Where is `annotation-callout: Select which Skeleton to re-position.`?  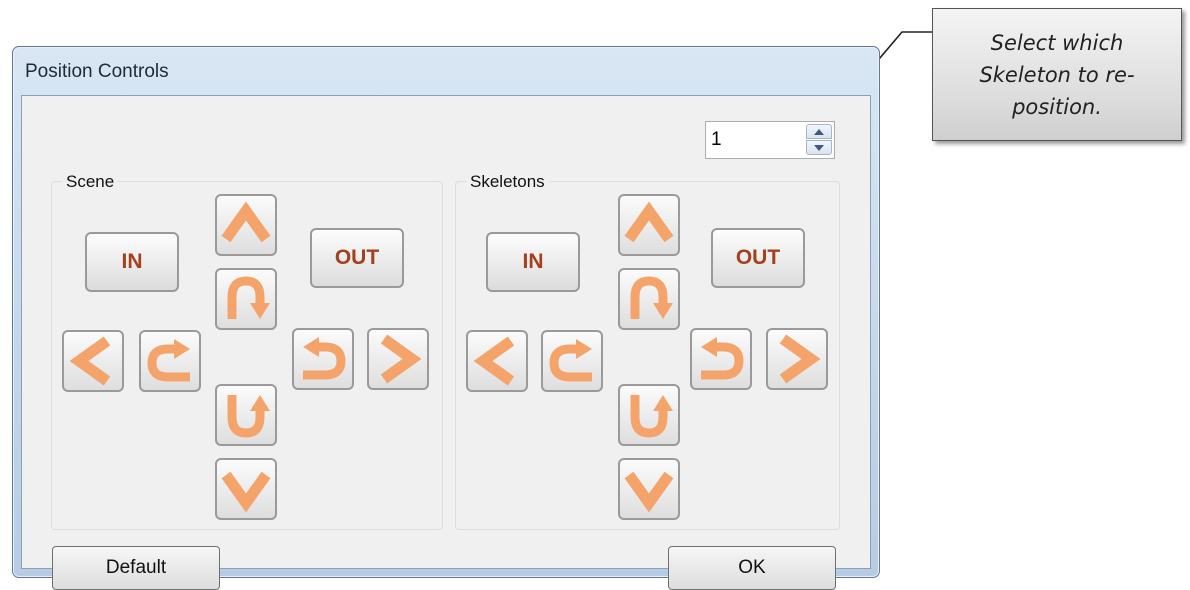 annotation-callout: Select which Skeleton to re-position. is located at coordinates (1057, 74).